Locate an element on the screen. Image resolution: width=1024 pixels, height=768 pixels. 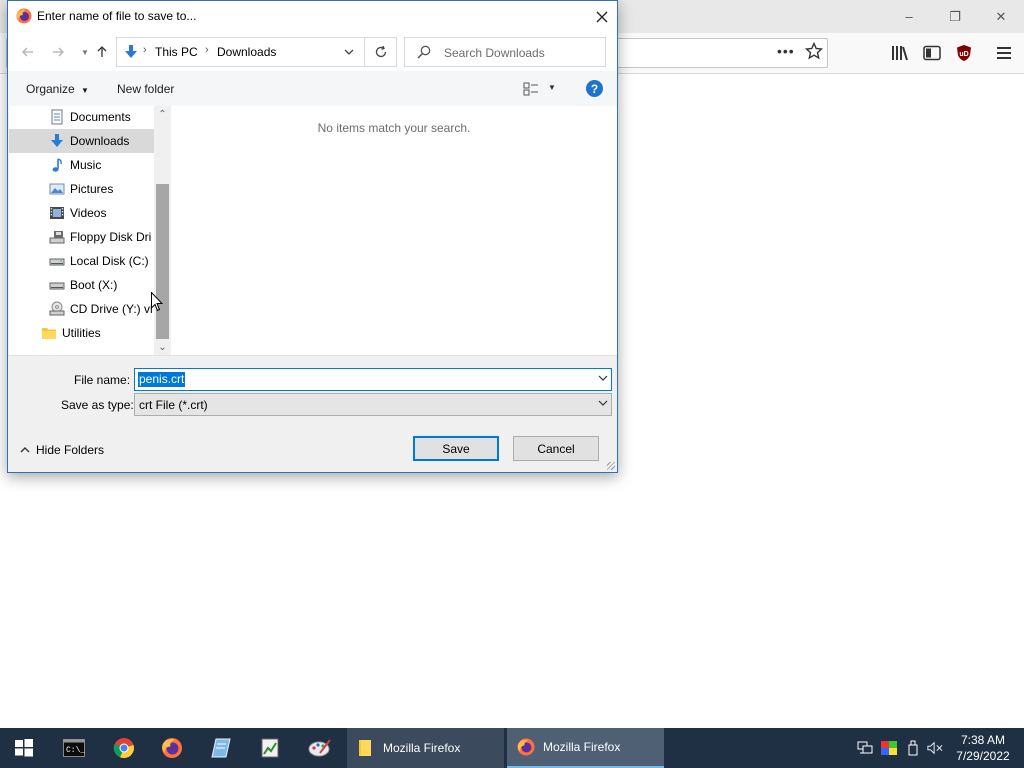
nav-item: CD Drive (Y:) vi is located at coordinates (81, 309).